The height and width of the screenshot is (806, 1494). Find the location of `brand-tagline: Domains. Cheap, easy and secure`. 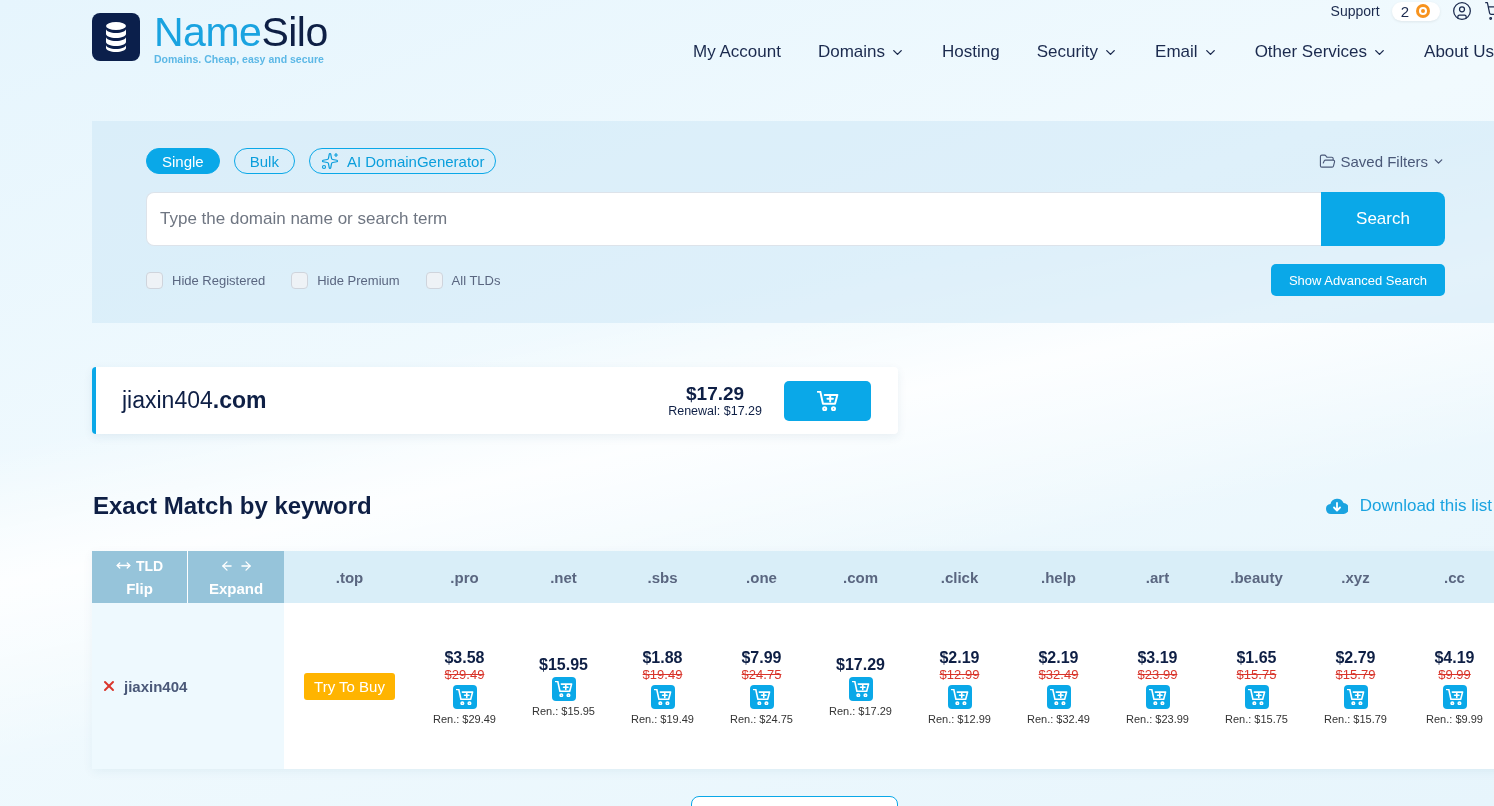

brand-tagline: Domains. Cheap, easy and secure is located at coordinates (239, 59).